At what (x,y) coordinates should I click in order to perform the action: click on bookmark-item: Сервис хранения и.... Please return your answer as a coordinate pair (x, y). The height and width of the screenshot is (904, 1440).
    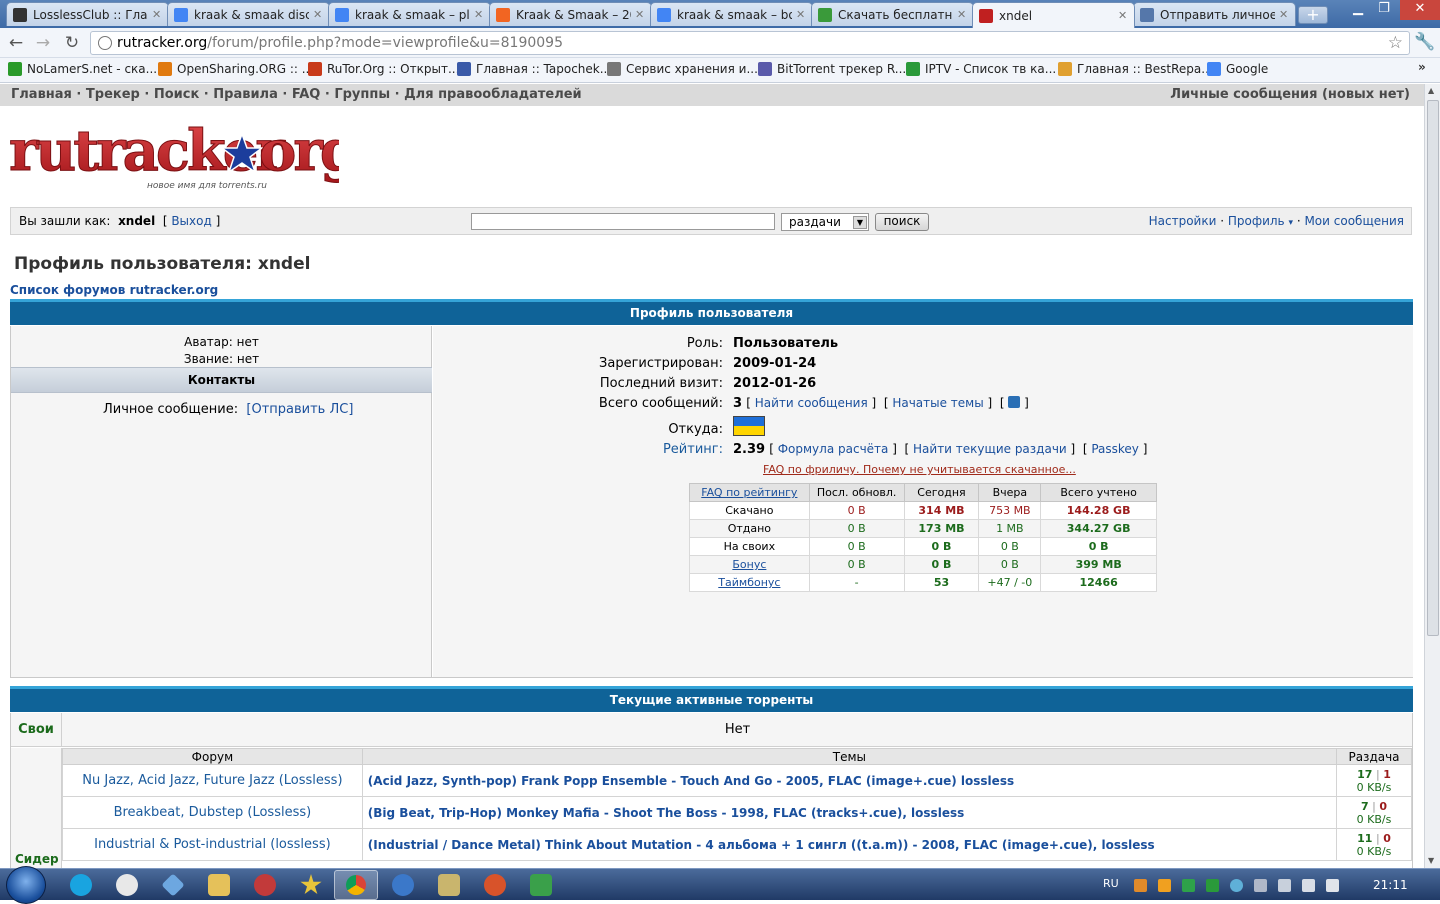
    Looking at the image, I should click on (682, 69).